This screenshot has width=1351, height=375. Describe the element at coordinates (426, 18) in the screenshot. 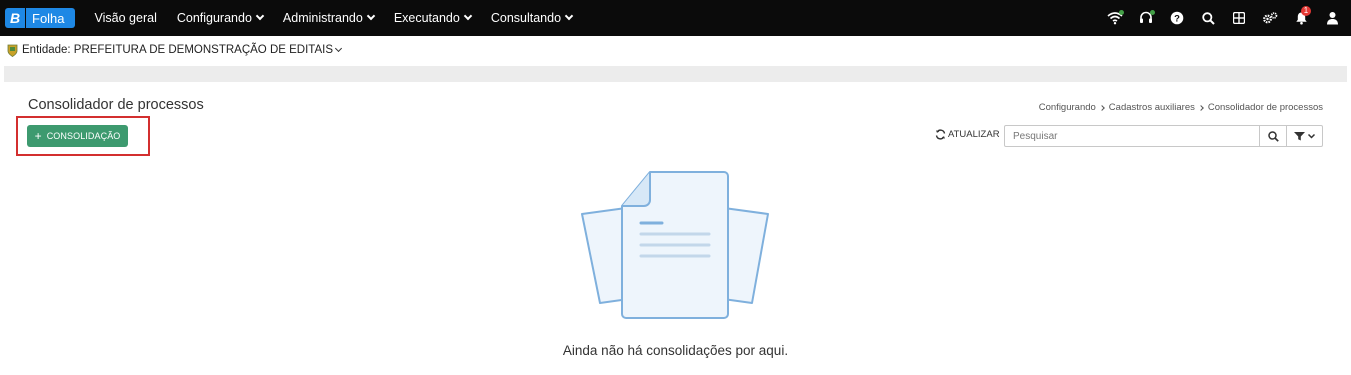

I see `nav-executando-label: Executando` at that location.